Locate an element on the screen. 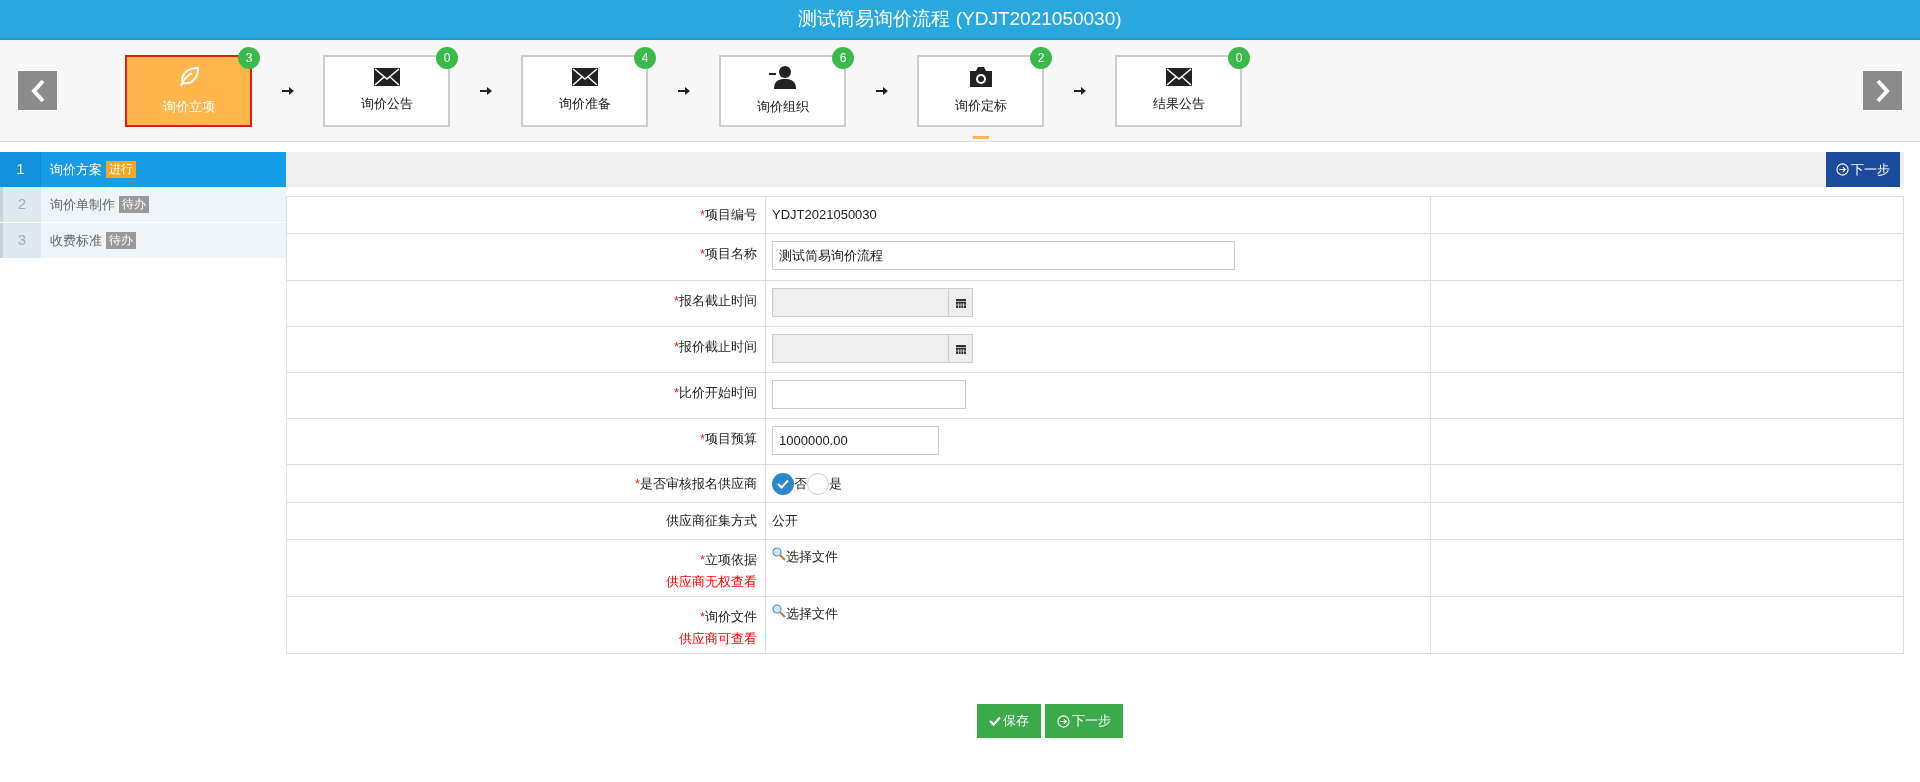 This screenshot has width=1920, height=782. text-field: 测试简易询价流程 is located at coordinates (1003, 255).